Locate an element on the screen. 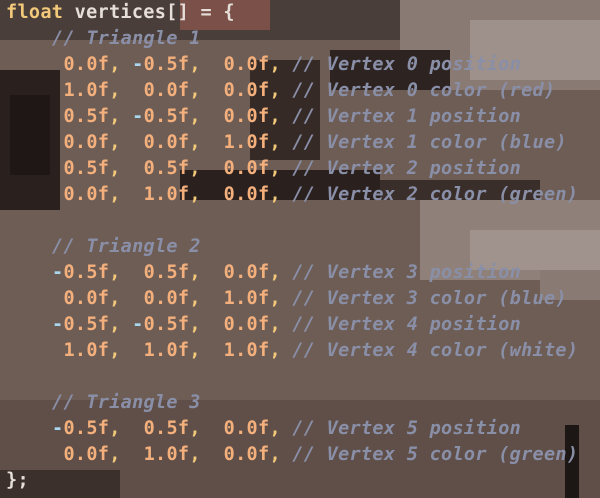 The width and height of the screenshot is (600, 498). group-comment-line: // Triangle 2 is located at coordinates (126, 247).